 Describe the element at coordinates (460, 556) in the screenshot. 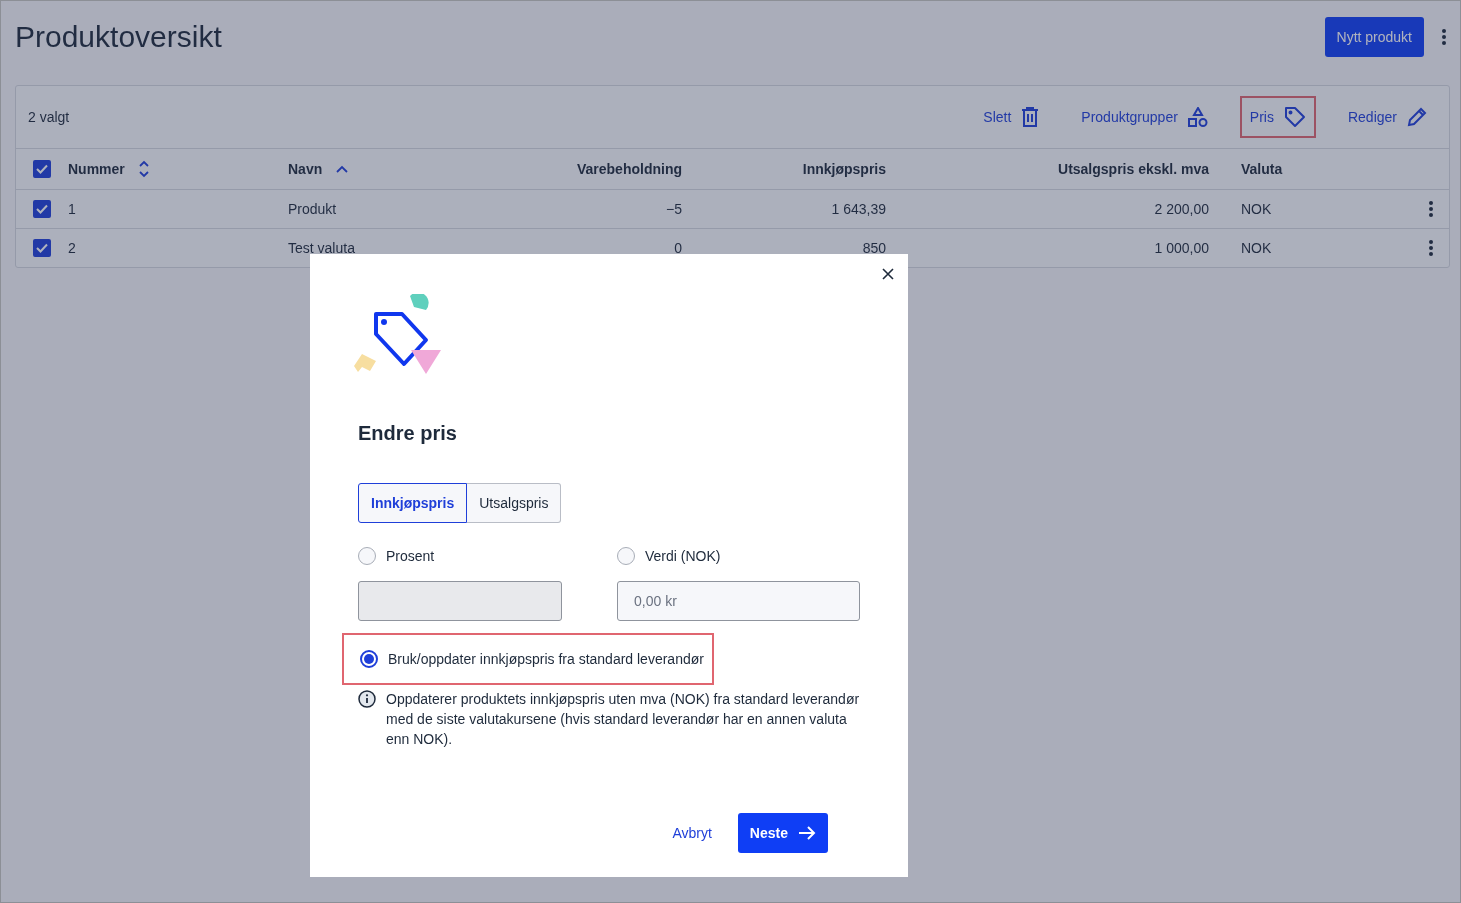

I see `radio-option: Prosent` at that location.